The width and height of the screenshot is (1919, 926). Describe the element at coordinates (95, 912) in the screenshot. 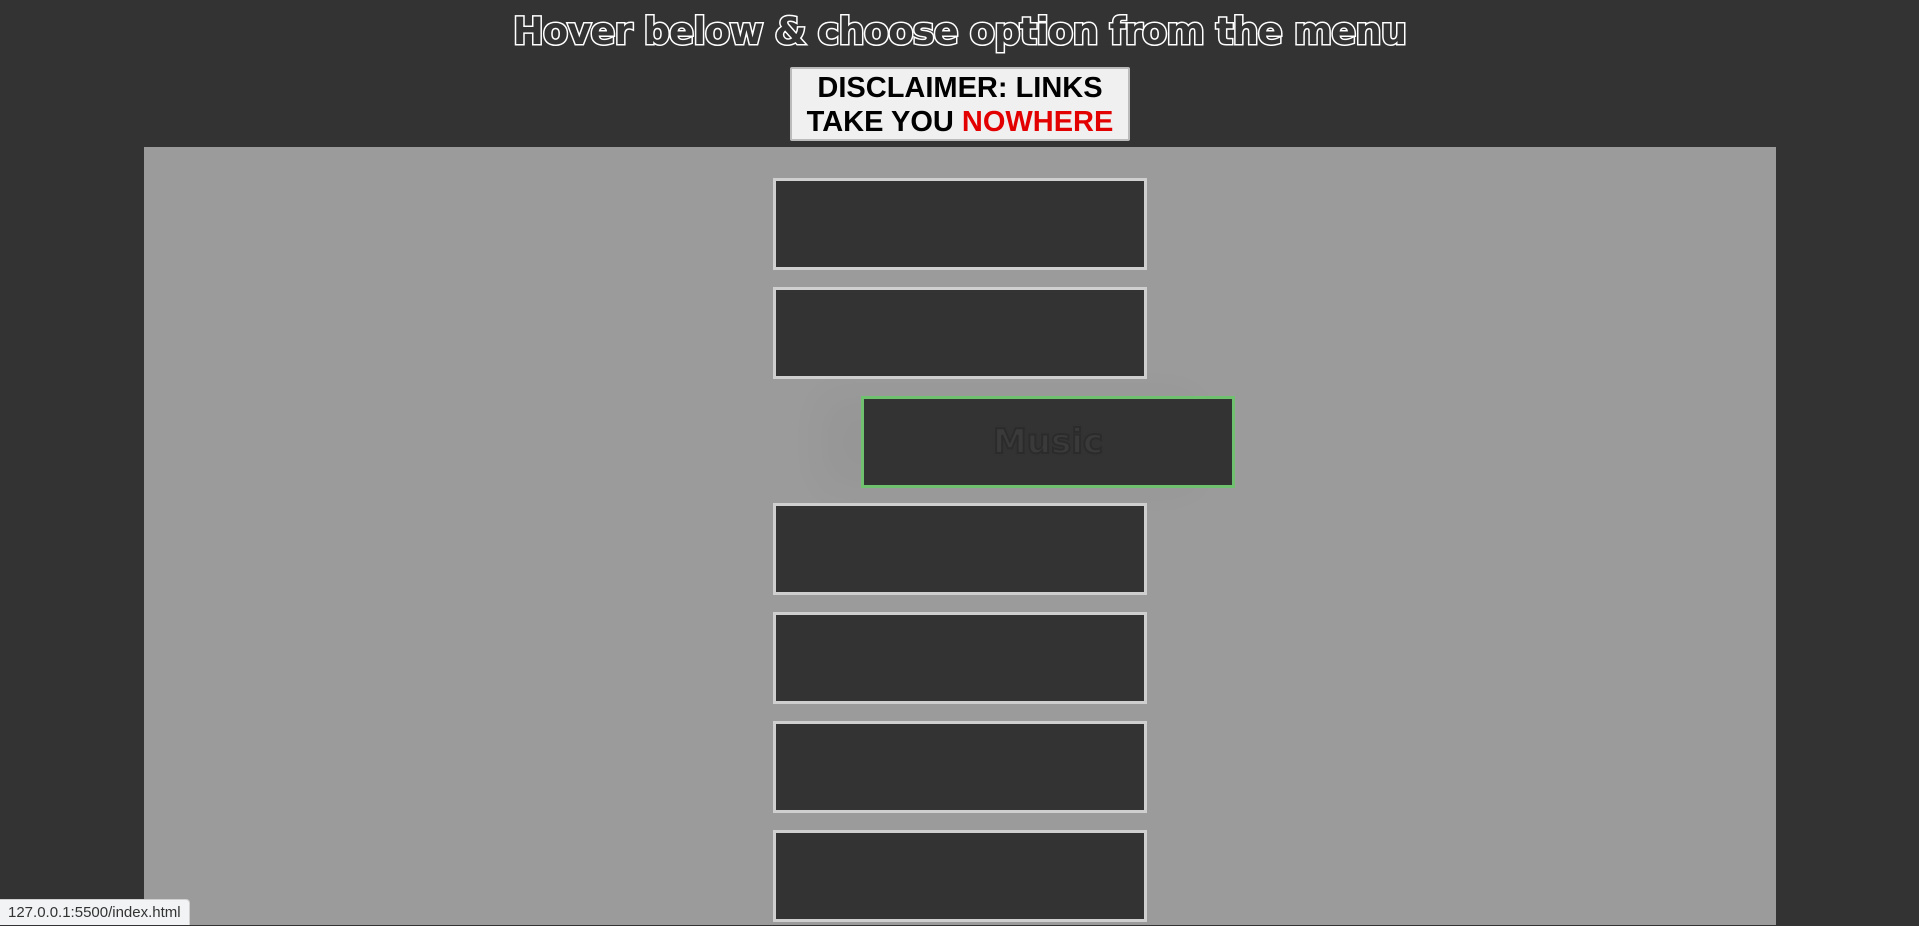

I see `browser-status-bar: 127.0.0.1:5500/index.html` at that location.